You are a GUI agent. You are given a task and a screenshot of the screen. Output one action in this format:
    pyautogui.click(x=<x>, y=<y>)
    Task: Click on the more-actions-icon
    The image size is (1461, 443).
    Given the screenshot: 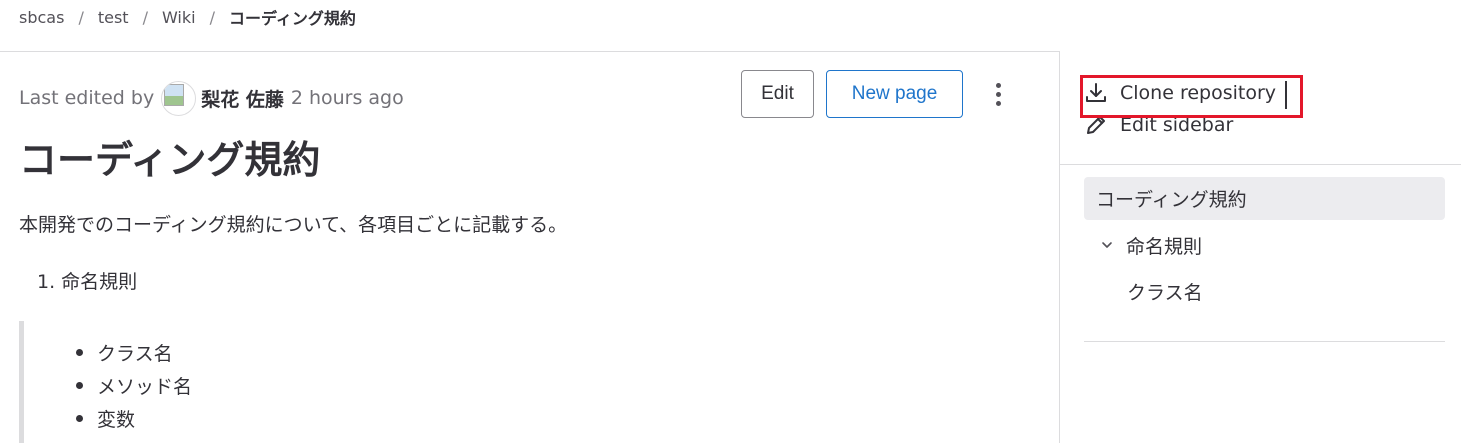 What is the action you would take?
    pyautogui.click(x=998, y=94)
    